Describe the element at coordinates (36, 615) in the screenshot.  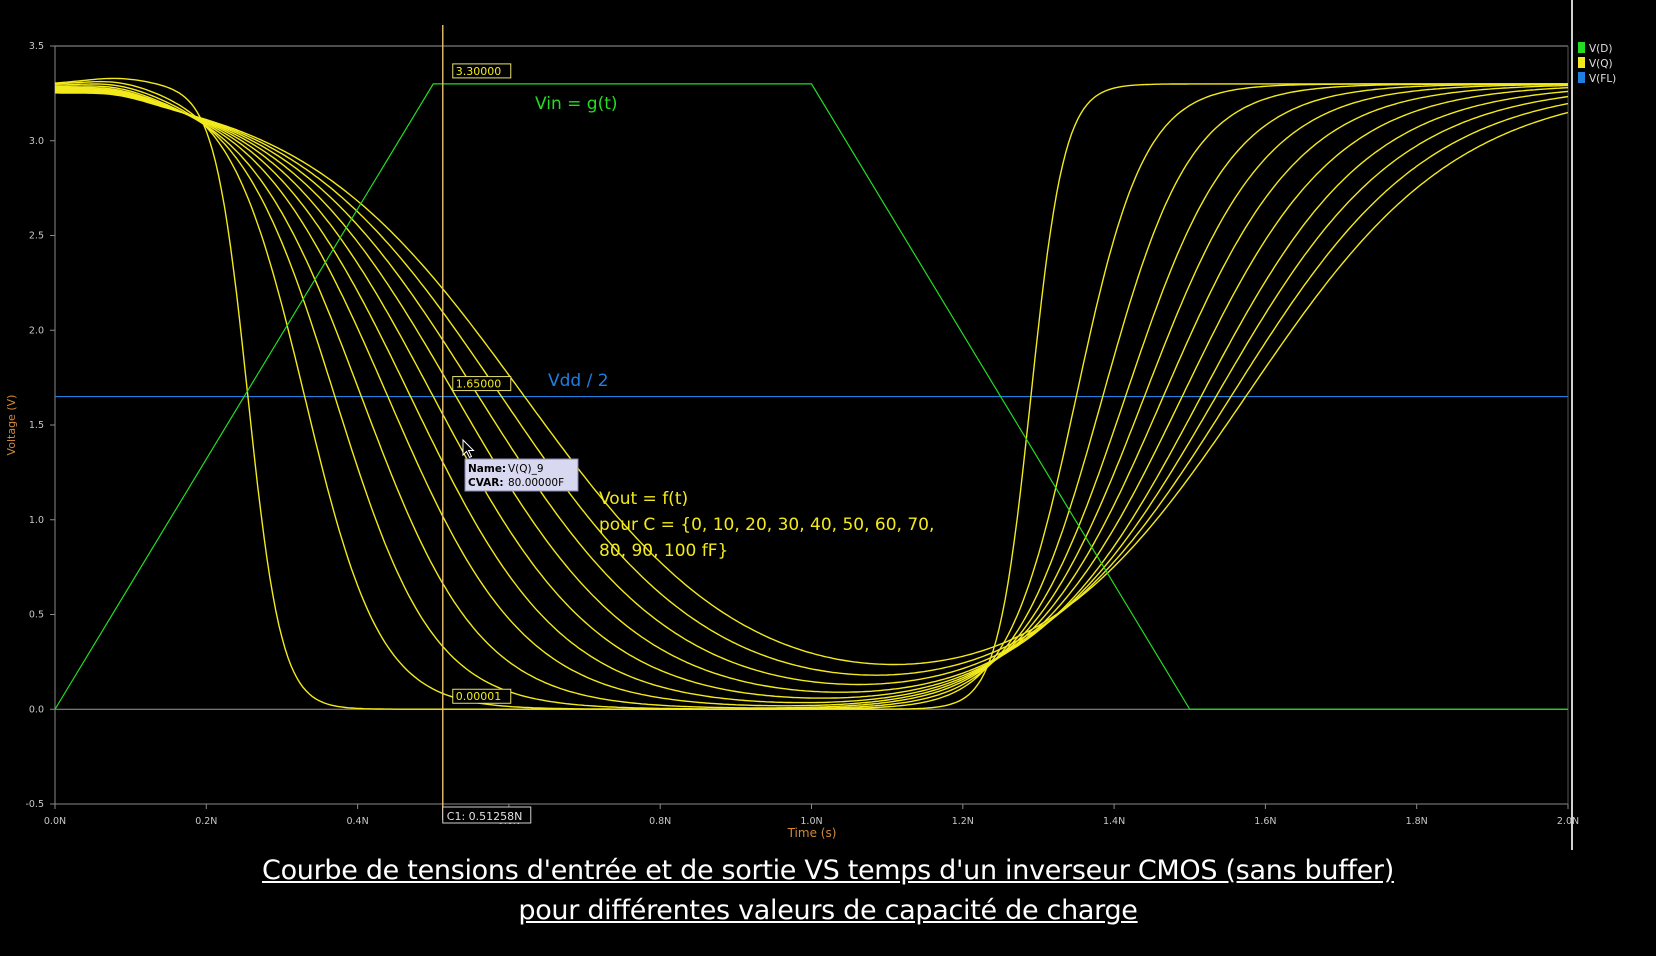
I see `y-tick-label: 0.5` at that location.